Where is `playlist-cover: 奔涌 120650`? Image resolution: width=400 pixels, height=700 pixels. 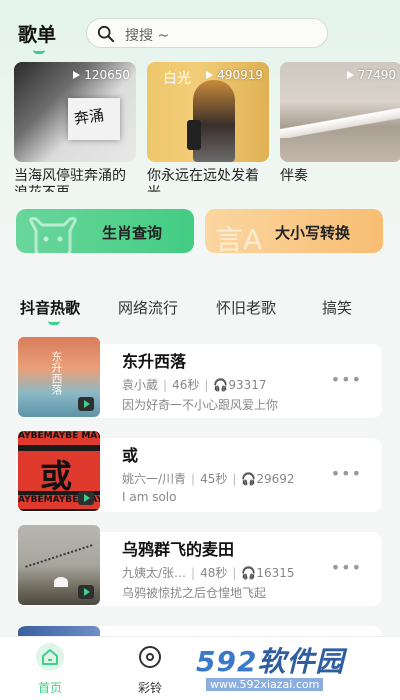 playlist-cover: 奔涌 120650 is located at coordinates (75, 112).